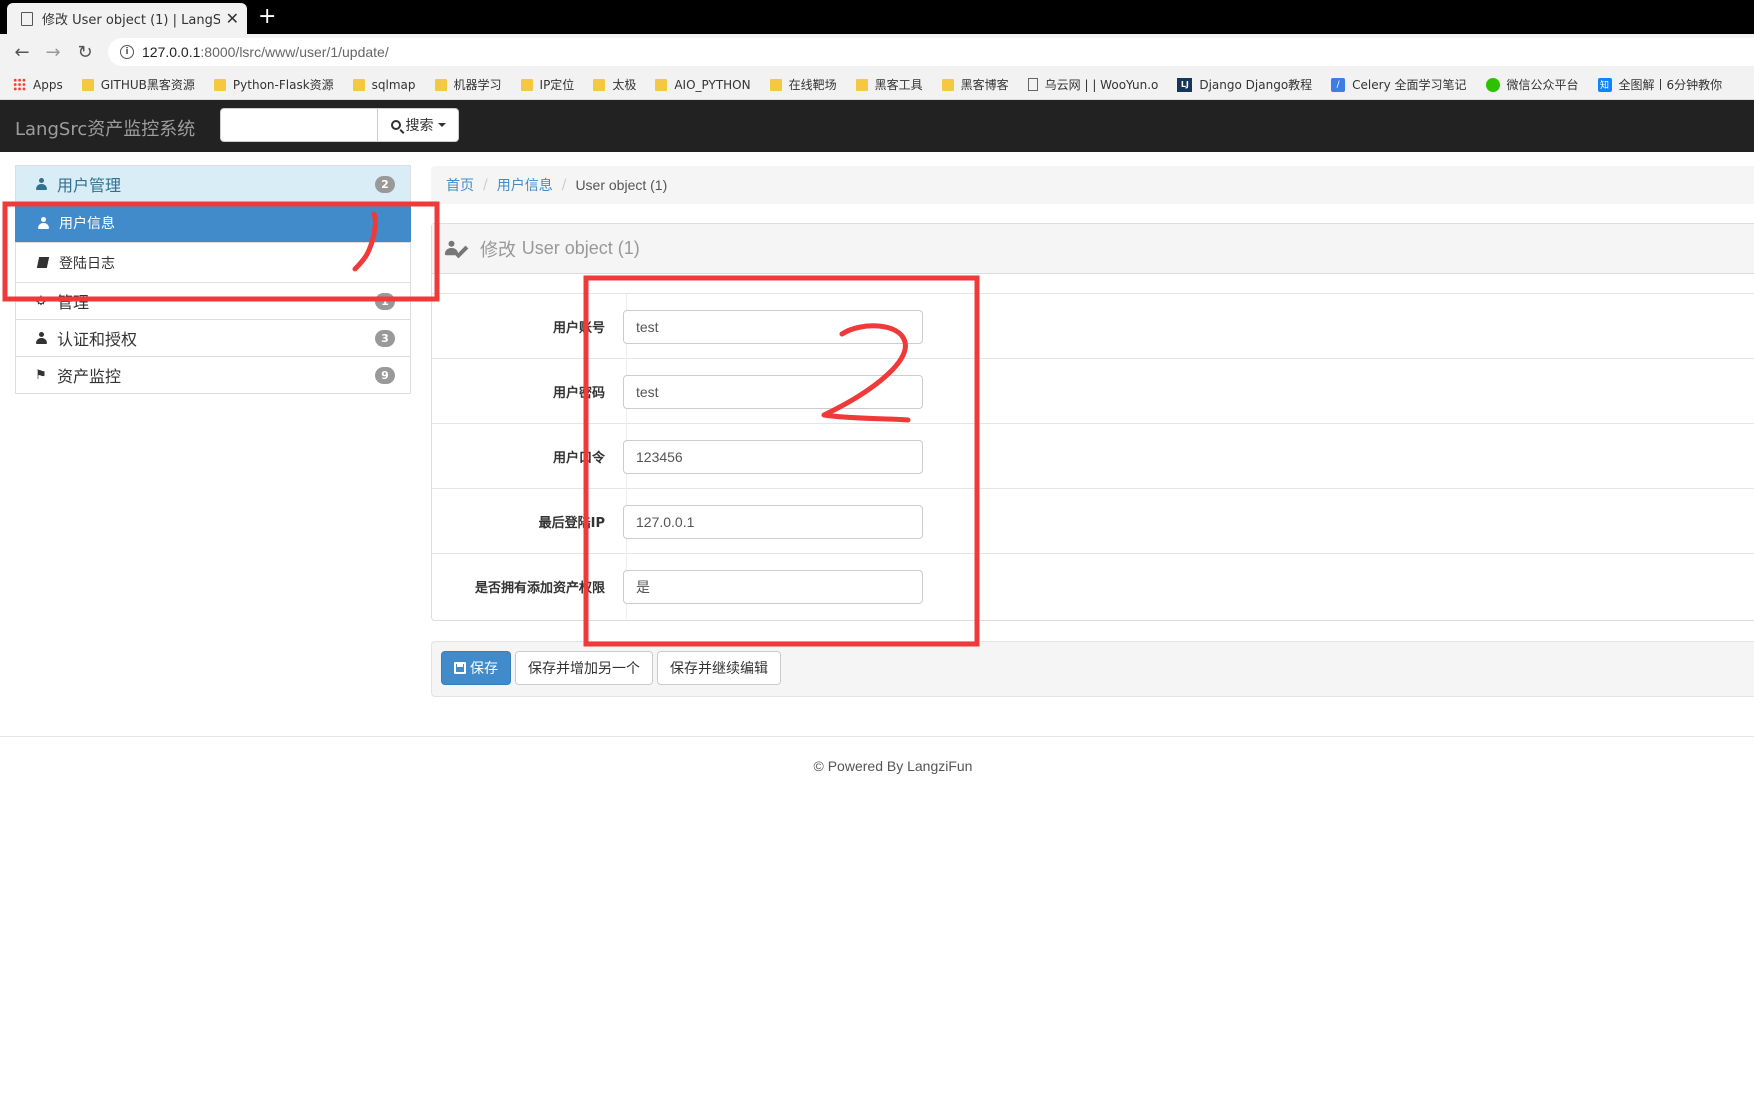  I want to click on bookmark-label: Python-Flask资源, so click(283, 85).